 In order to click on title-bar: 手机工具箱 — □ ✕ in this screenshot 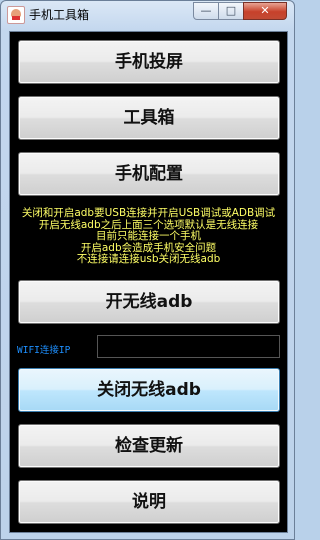, I will do `click(147, 14)`.